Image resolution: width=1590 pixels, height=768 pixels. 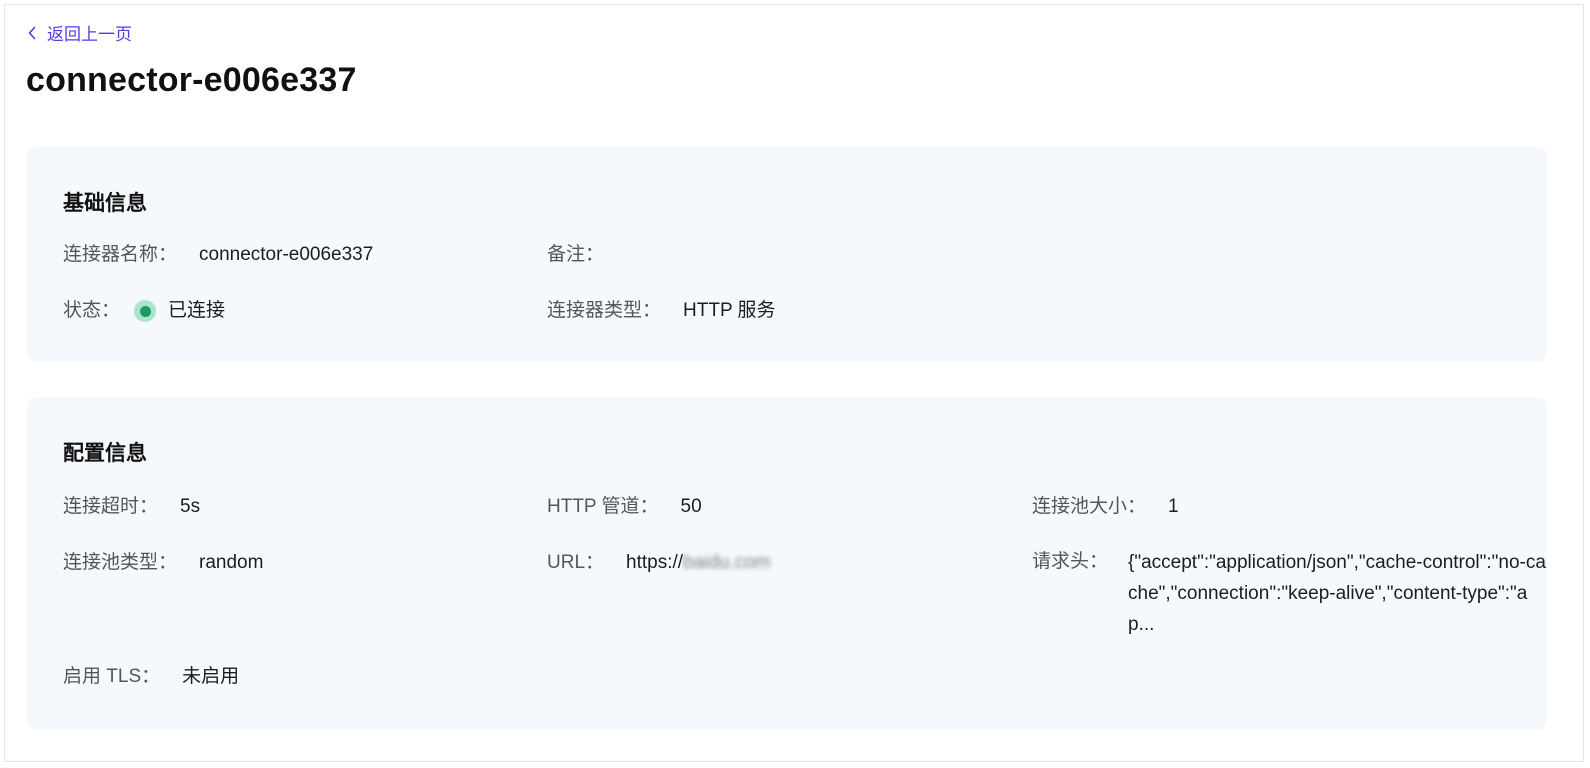 I want to click on connector-name-field: 连接器名称： connector-e006e337, so click(x=218, y=255).